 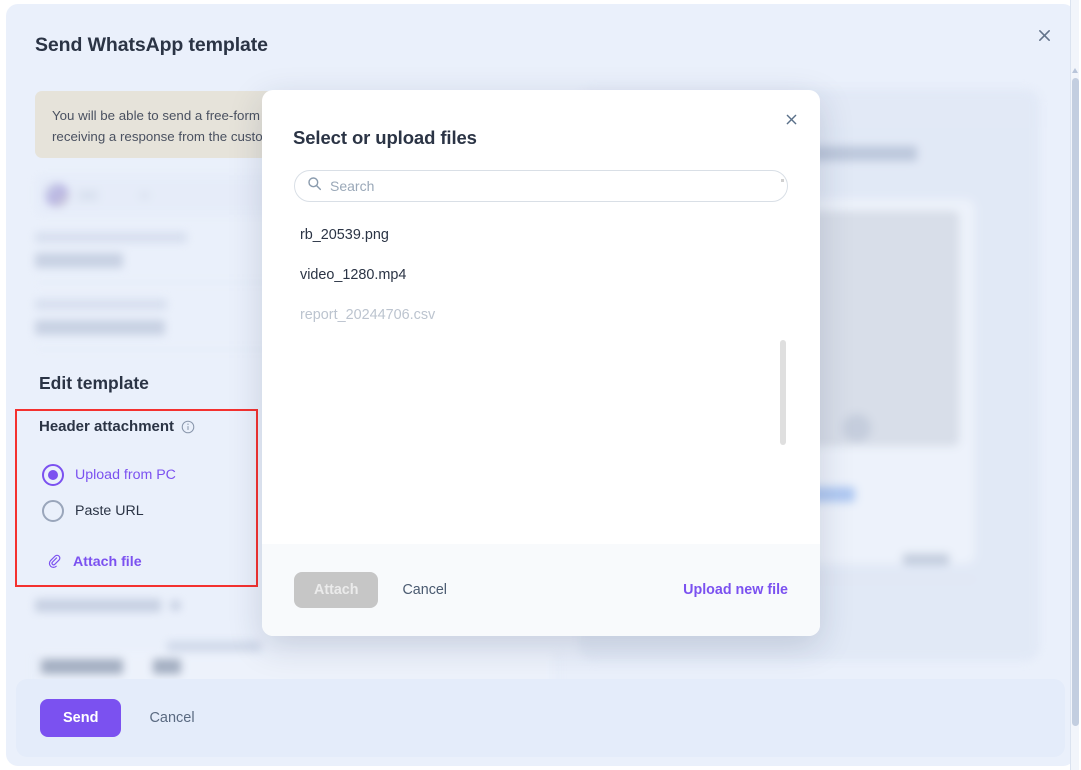 What do you see at coordinates (171, 718) in the screenshot?
I see `cancel-button: Cancel` at bounding box center [171, 718].